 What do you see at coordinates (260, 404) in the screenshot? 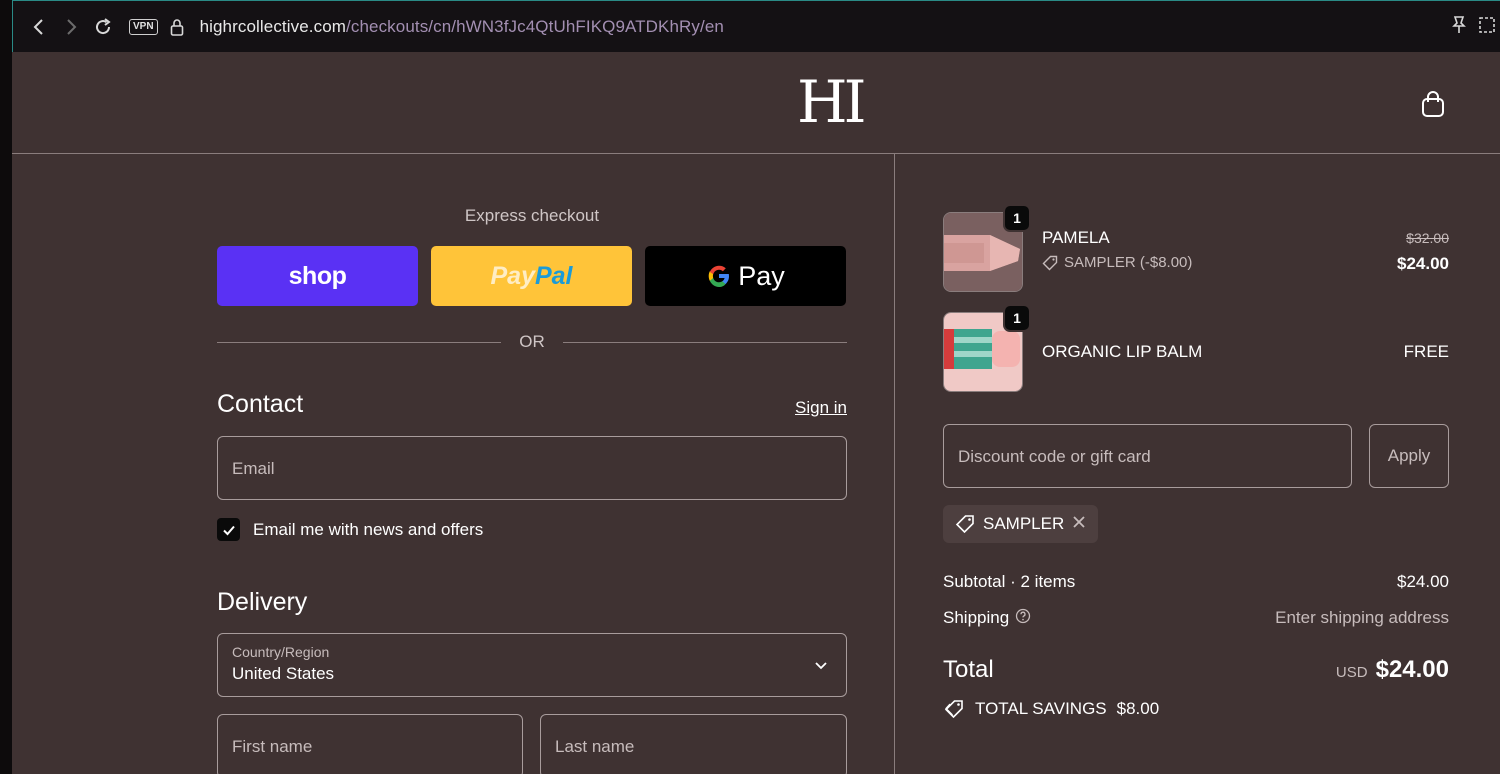
I see `contact-heading: Contact` at bounding box center [260, 404].